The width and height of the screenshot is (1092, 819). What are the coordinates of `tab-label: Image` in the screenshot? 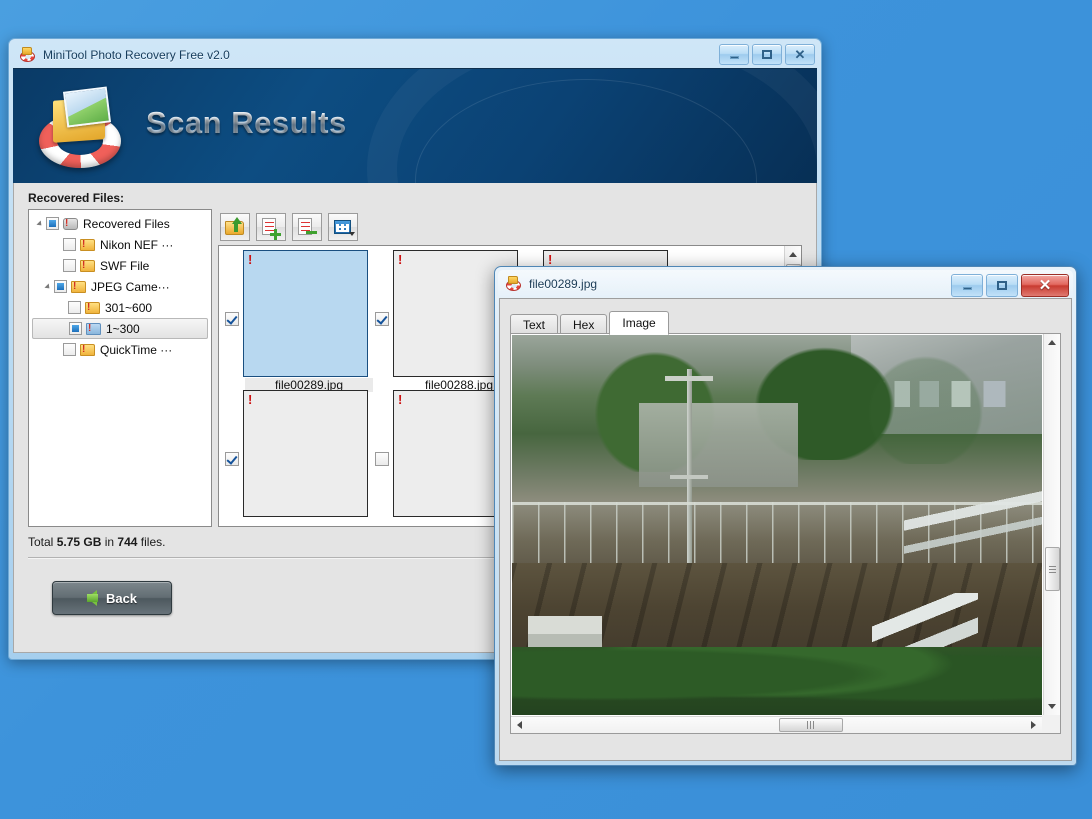 It's located at (639, 323).